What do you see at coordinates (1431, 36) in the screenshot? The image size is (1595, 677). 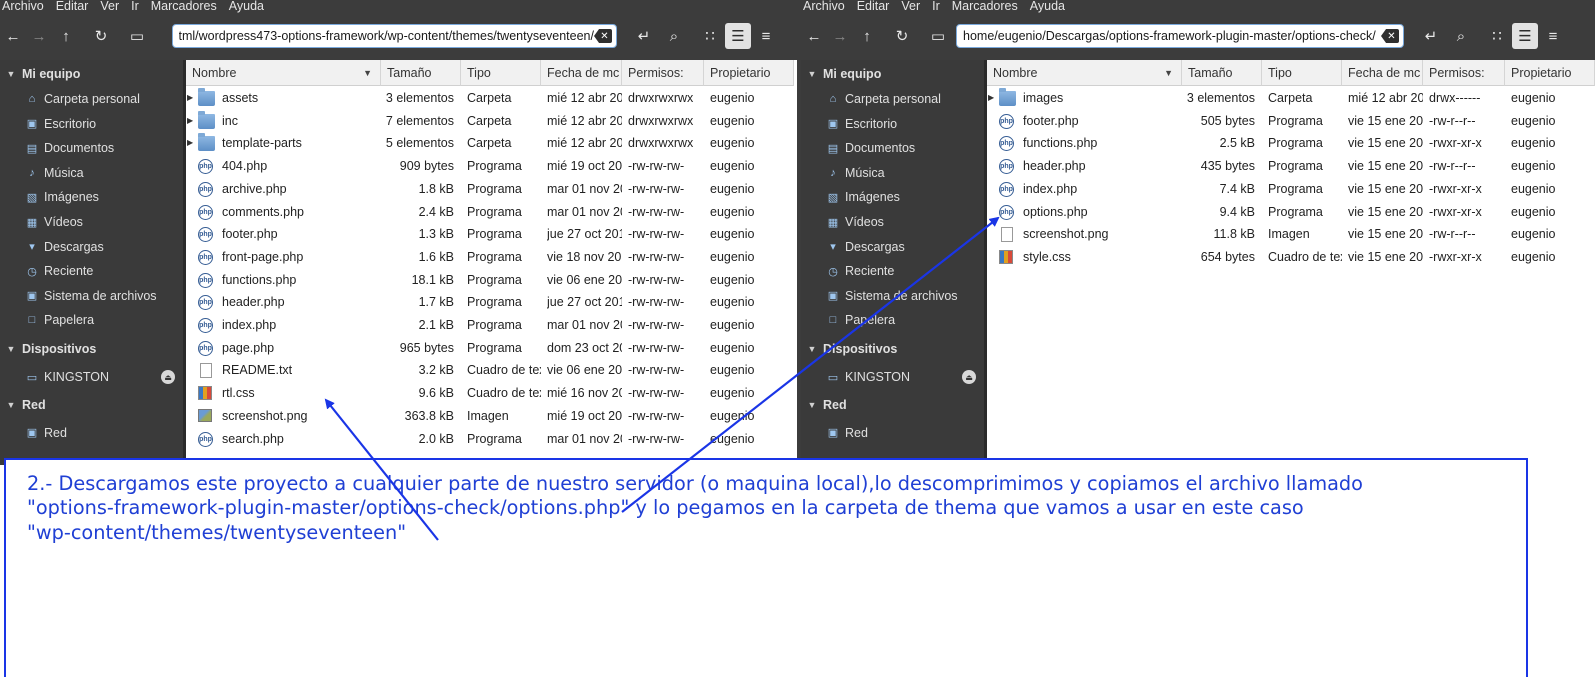 I see `toggle-location-button: ↵` at bounding box center [1431, 36].